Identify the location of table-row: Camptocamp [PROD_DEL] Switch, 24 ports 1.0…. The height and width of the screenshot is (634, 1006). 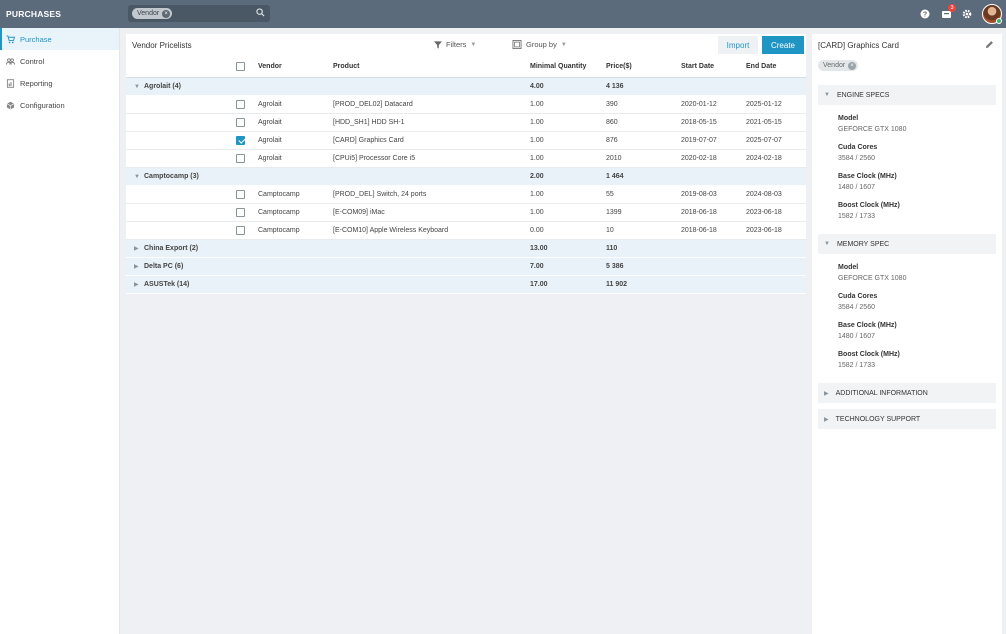
(466, 194).